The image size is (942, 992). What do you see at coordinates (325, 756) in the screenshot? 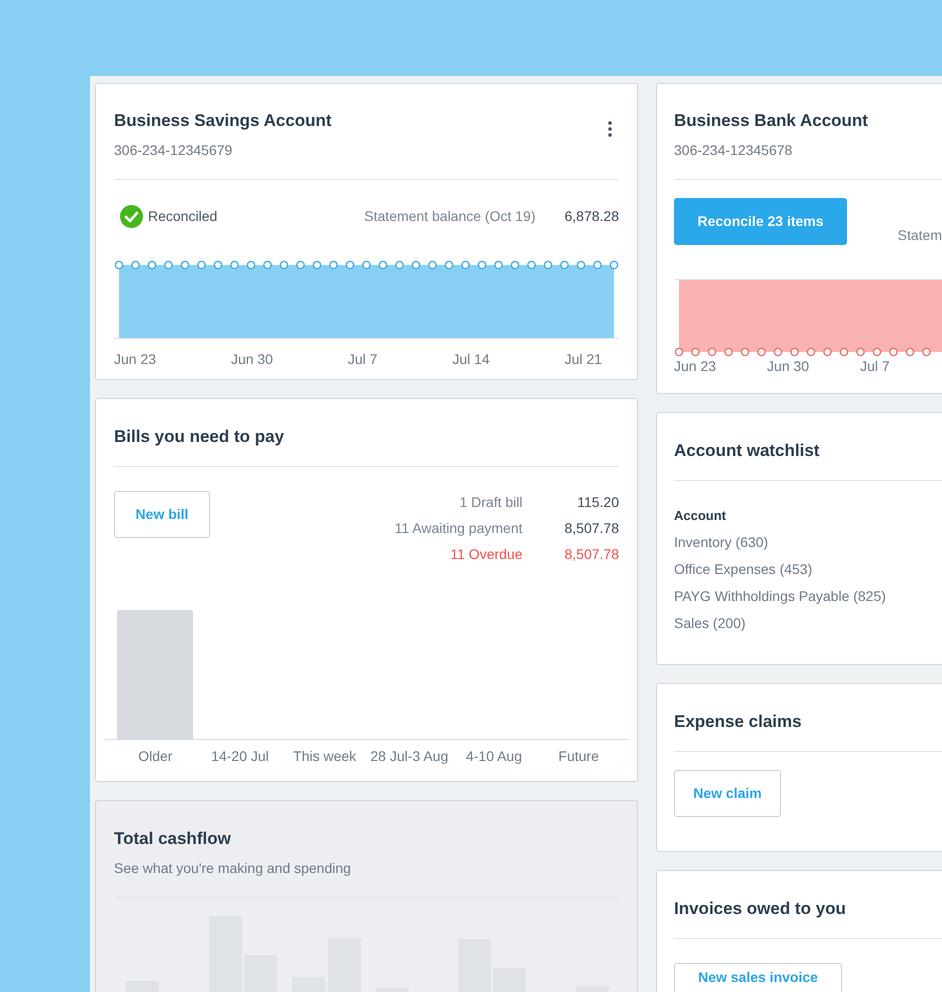
I see `axis-label: This week` at bounding box center [325, 756].